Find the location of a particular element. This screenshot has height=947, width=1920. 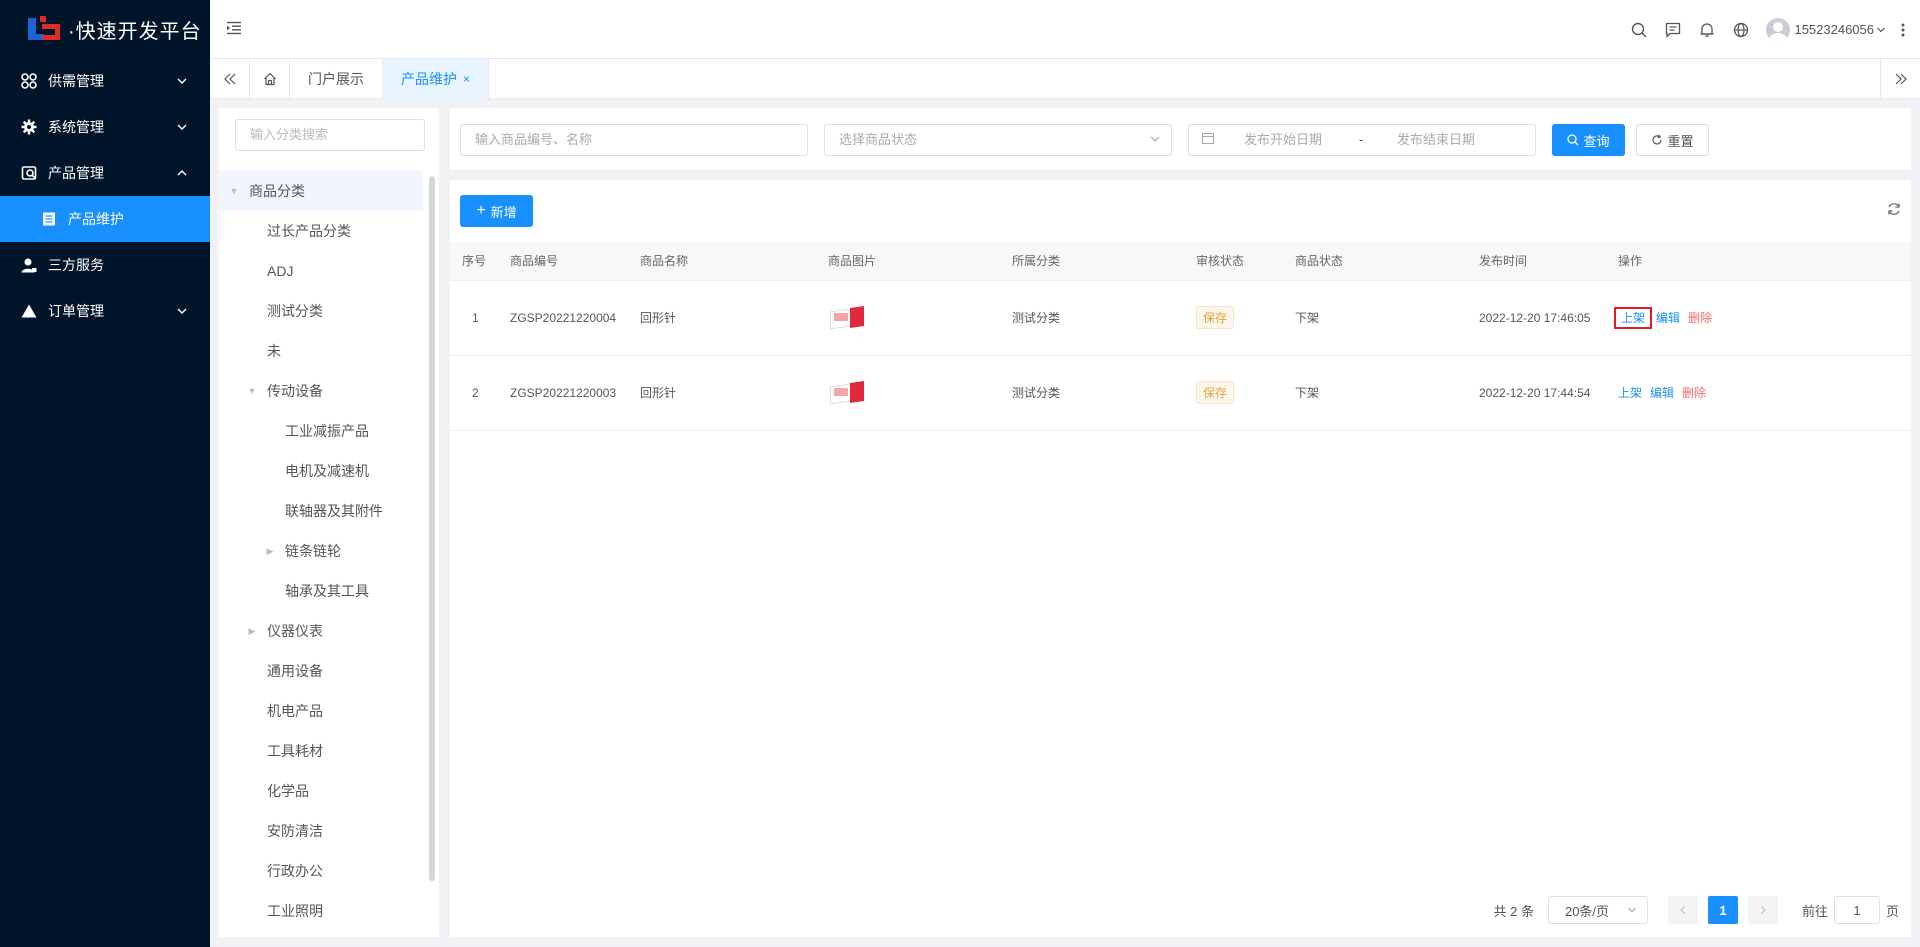

scrollbar is located at coordinates (432, 528).